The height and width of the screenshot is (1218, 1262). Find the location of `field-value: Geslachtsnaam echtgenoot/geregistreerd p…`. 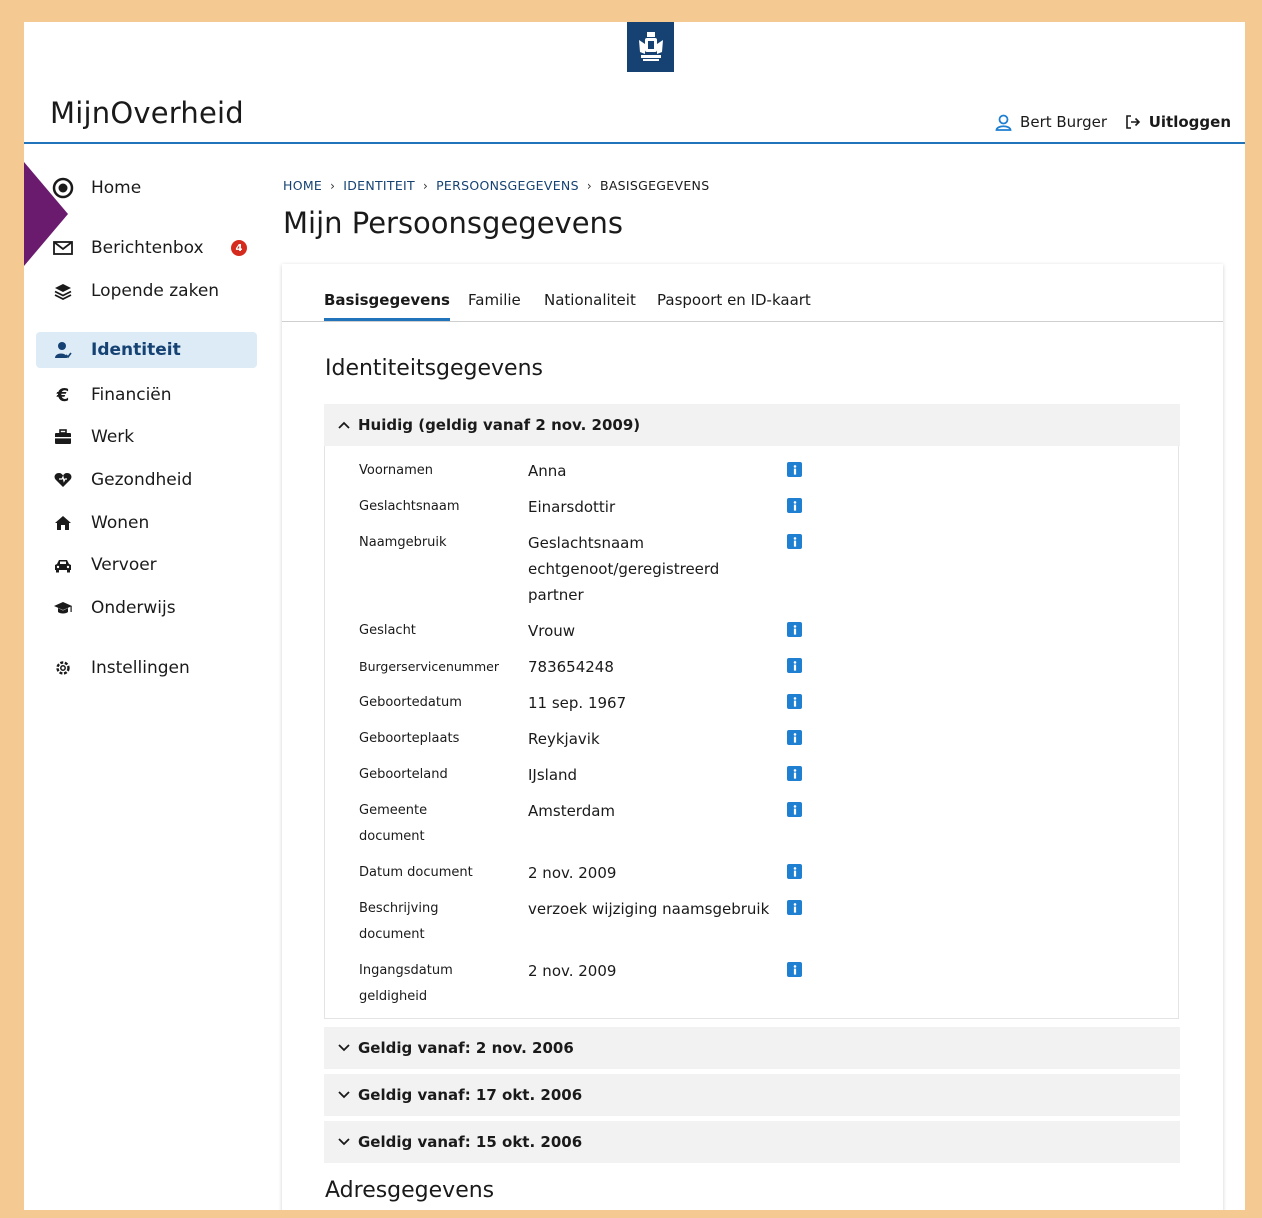

field-value: Geslachtsnaam echtgenoot/geregistreerd p… is located at coordinates (624, 569).